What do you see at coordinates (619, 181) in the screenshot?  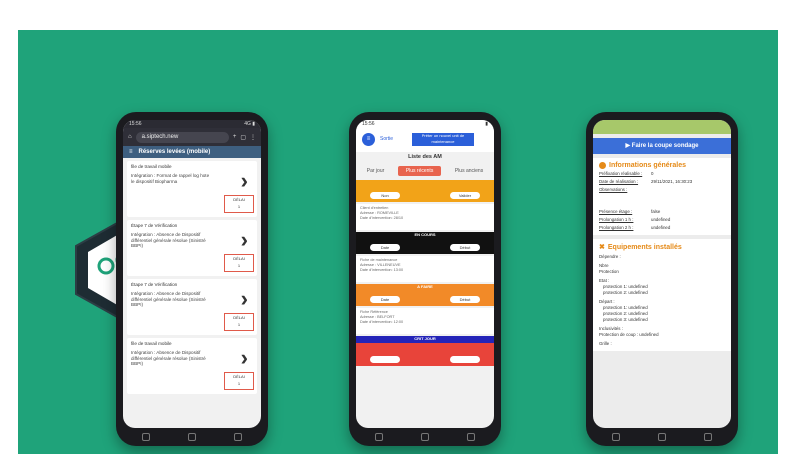 I see `info-key: Date de réalisation :` at bounding box center [619, 181].